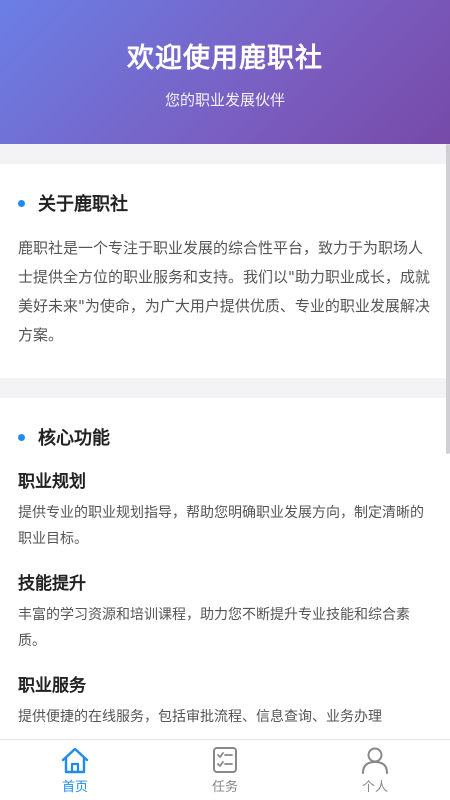 The width and height of the screenshot is (450, 800). I want to click on feature-description: 提供便捷的在线服务，包括审批流程、信息查询、业务办理, so click(200, 717).